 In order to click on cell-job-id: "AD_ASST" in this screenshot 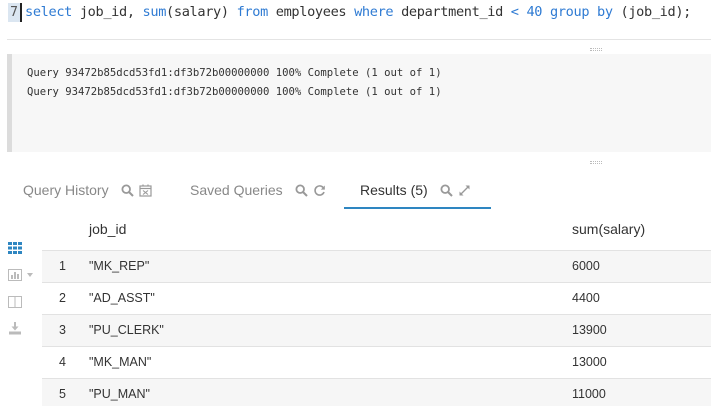, I will do `click(122, 298)`.